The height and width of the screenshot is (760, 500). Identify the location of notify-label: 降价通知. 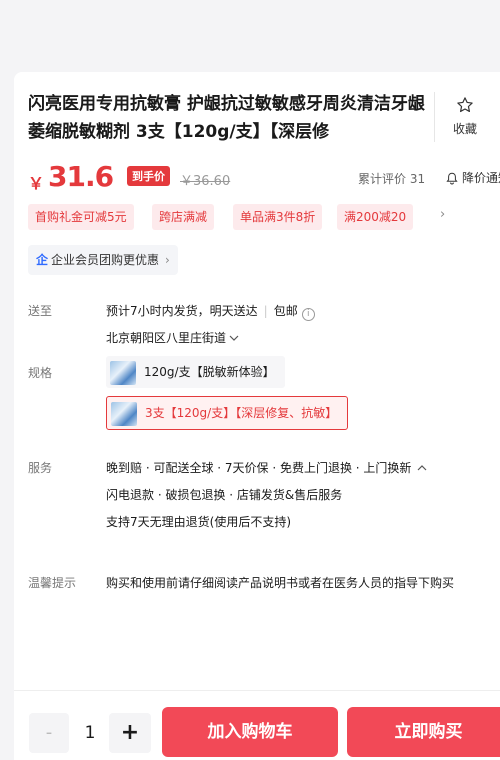
(481, 178).